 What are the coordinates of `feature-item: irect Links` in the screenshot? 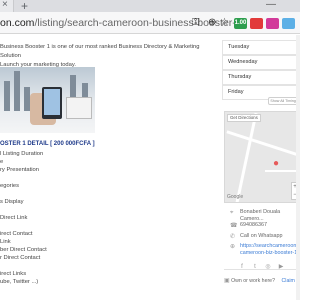 It's located at (13, 274).